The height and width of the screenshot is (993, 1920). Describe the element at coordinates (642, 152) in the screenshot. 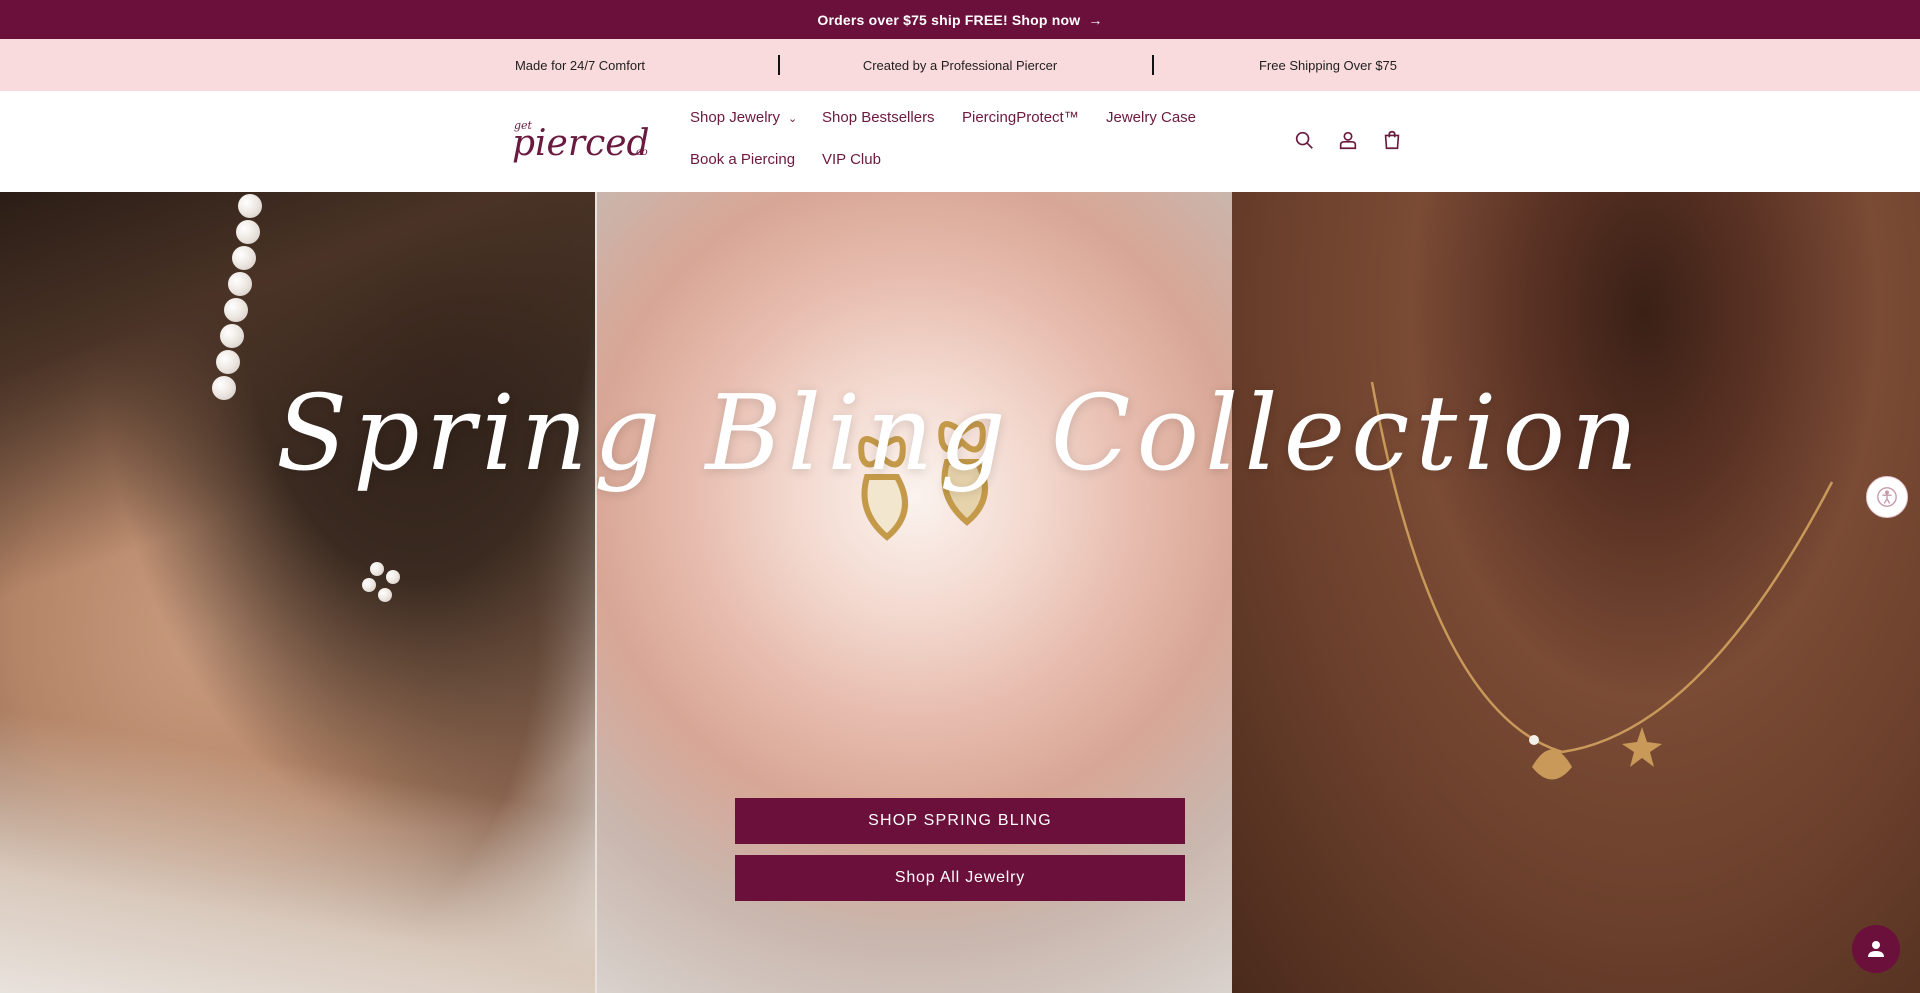

I see `svg-text: co` at that location.